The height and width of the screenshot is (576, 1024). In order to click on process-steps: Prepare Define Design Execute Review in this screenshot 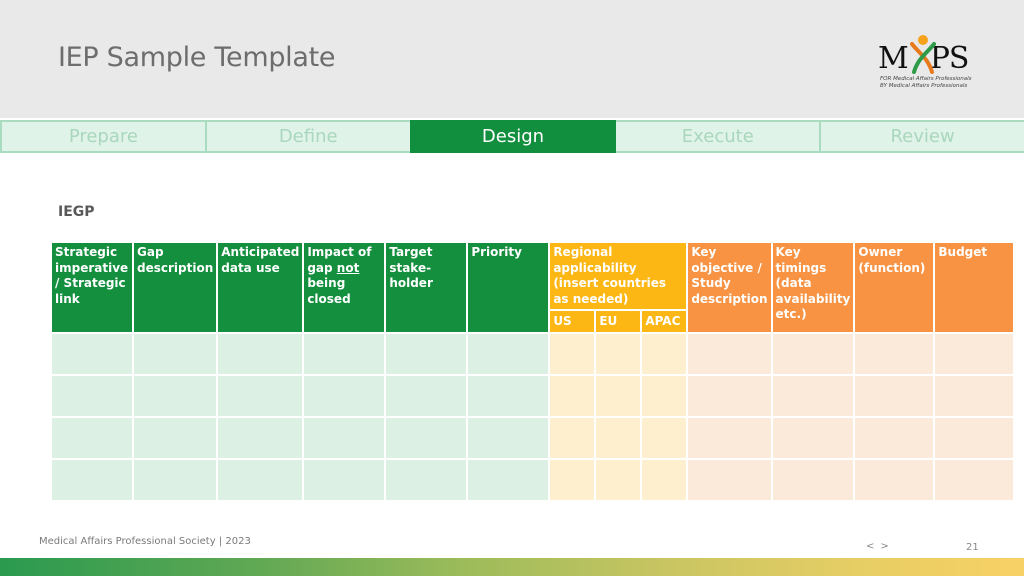, I will do `click(512, 136)`.